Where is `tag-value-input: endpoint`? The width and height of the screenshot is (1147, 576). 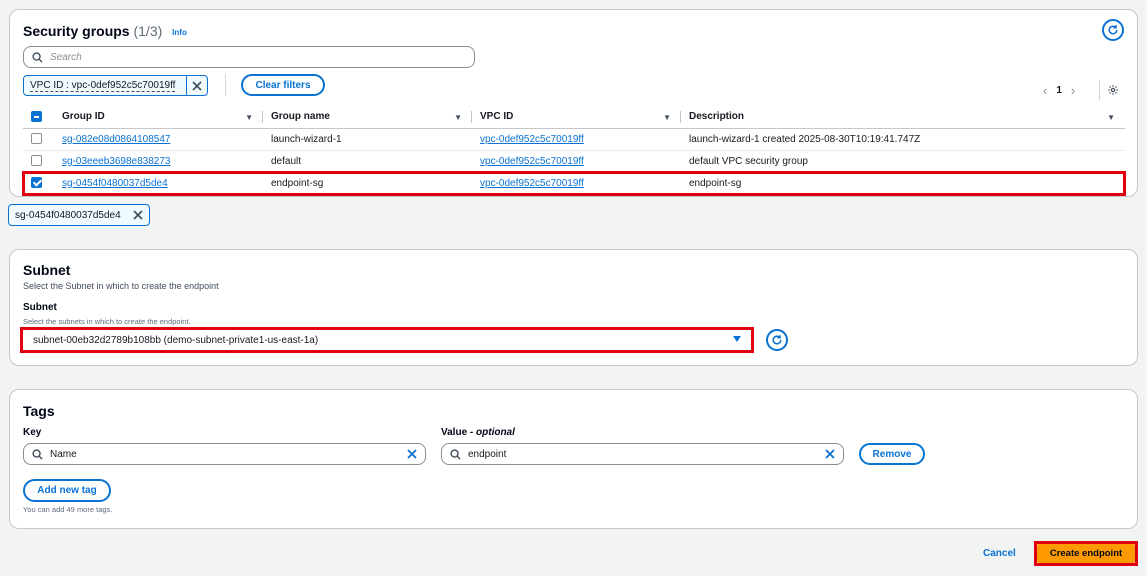 tag-value-input: endpoint is located at coordinates (642, 454).